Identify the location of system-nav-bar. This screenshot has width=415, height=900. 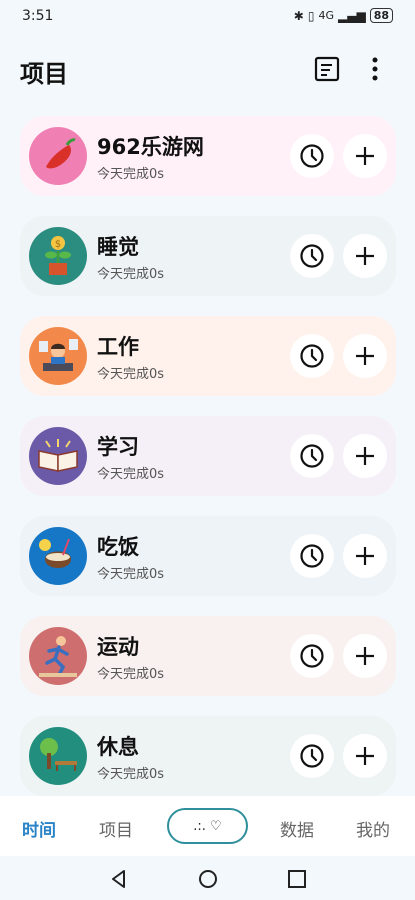
(207, 878).